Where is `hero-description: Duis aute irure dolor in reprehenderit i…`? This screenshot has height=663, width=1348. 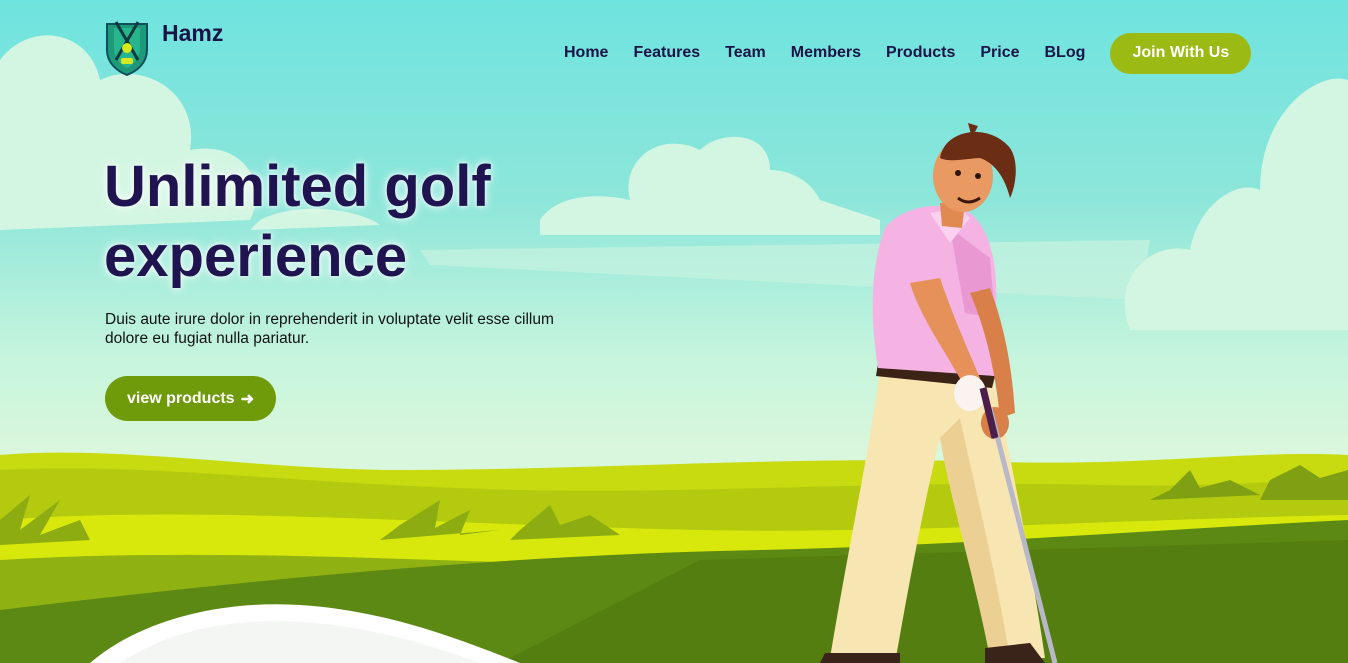
hero-description: Duis aute irure dolor in reprehenderit i… is located at coordinates (329, 329).